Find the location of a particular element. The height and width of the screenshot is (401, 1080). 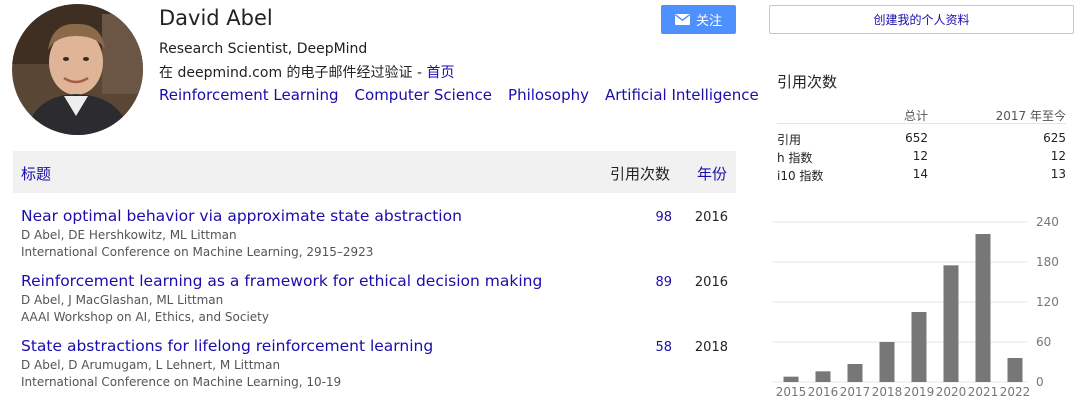

profile-affiliation: Research Scientist, DeepMind is located at coordinates (263, 49).